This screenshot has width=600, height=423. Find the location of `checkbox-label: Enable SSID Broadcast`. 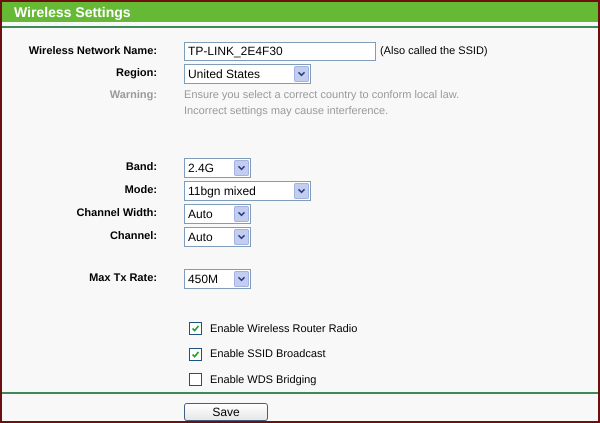

checkbox-label: Enable SSID Broadcast is located at coordinates (268, 354).